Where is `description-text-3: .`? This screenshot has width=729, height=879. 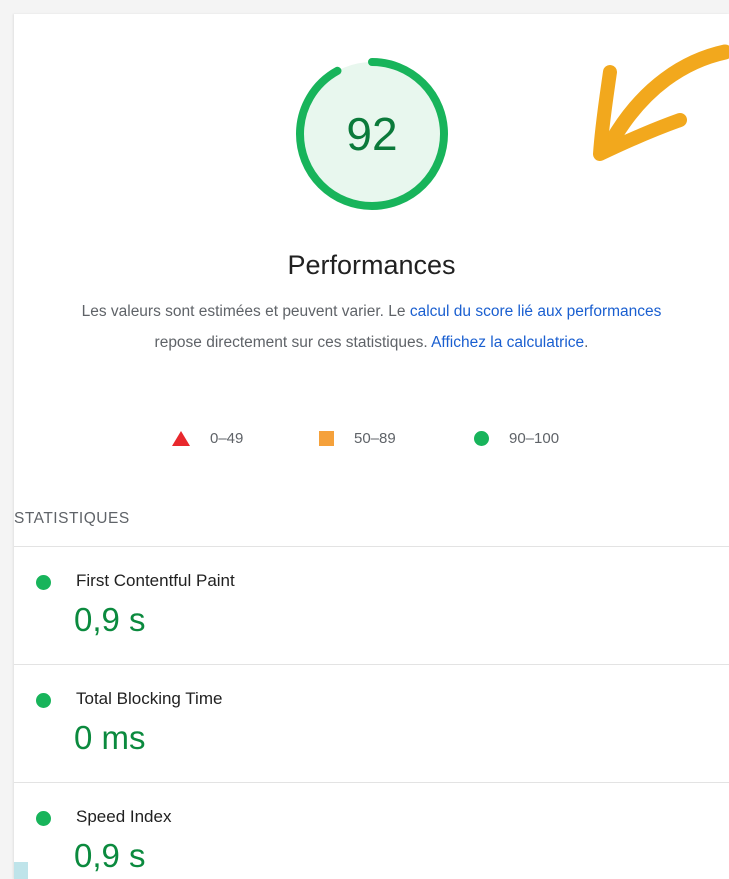 description-text-3: . is located at coordinates (586, 342).